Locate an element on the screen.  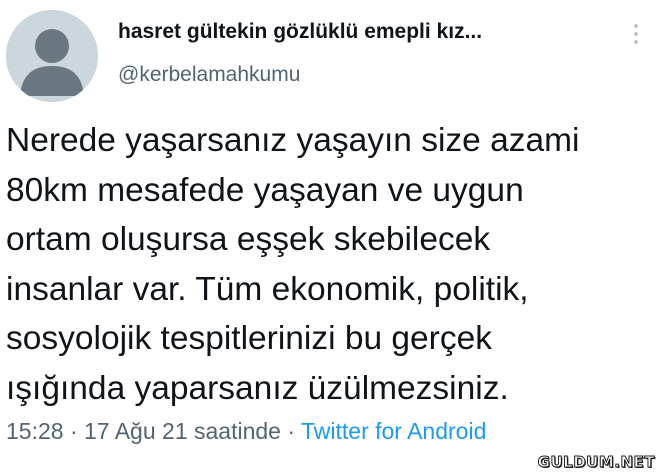
tweet-text-line: insanlar var. Tüm ekonomik, politik, is located at coordinates (267, 289).